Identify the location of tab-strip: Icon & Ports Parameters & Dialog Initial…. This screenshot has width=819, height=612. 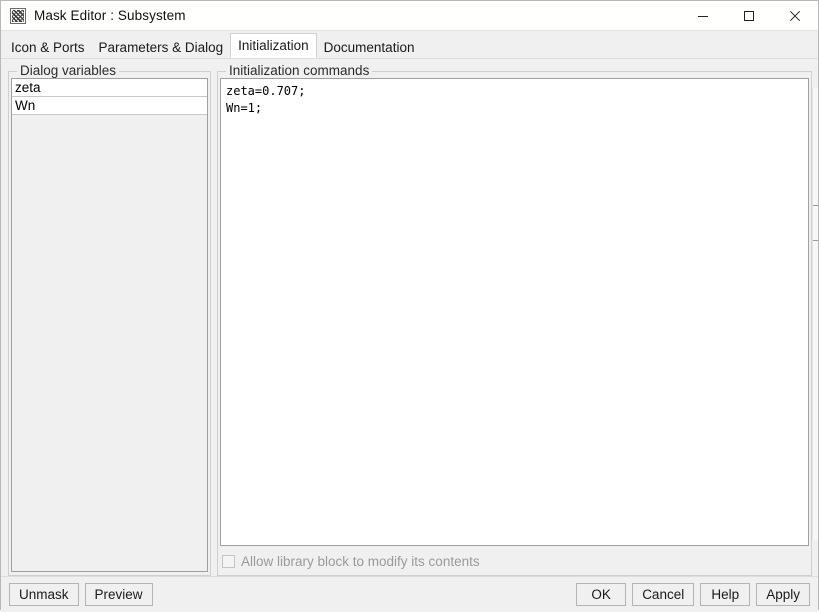
(409, 44).